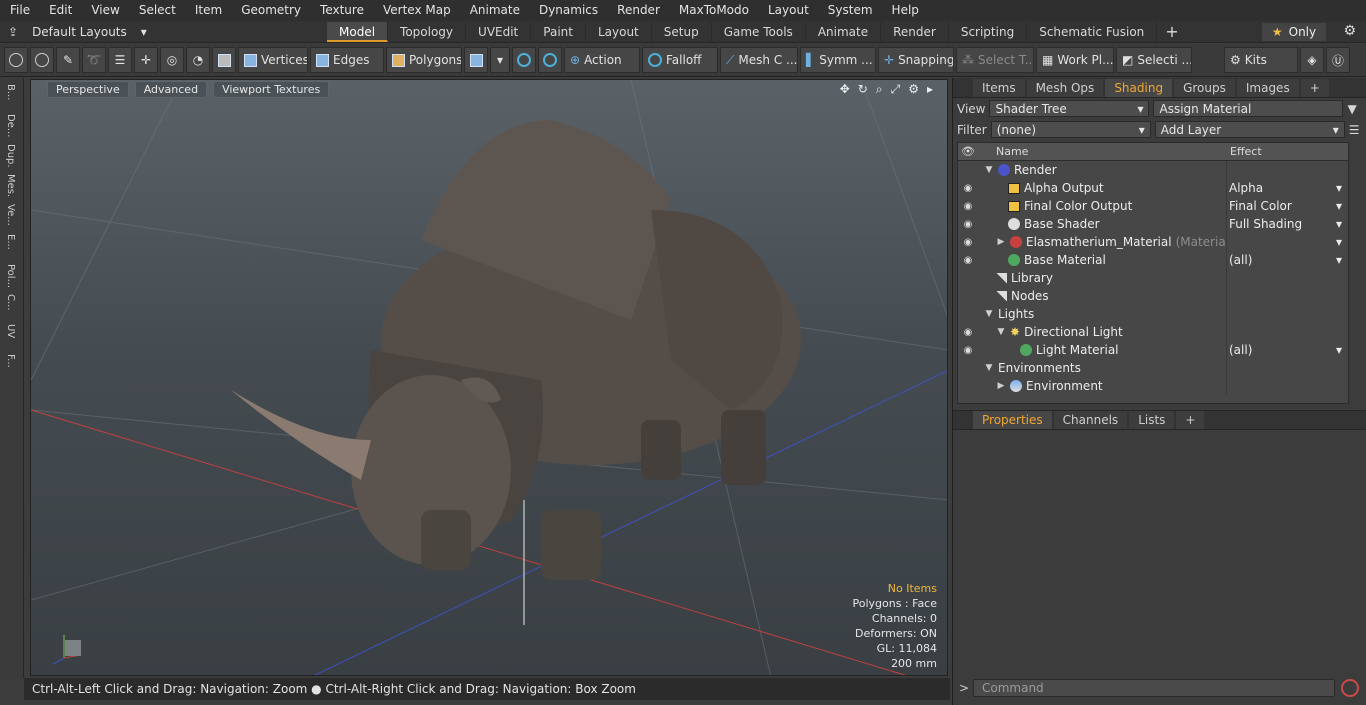  Describe the element at coordinates (1153, 296) in the screenshot. I see `tree-row-nodes: Nodes` at that location.